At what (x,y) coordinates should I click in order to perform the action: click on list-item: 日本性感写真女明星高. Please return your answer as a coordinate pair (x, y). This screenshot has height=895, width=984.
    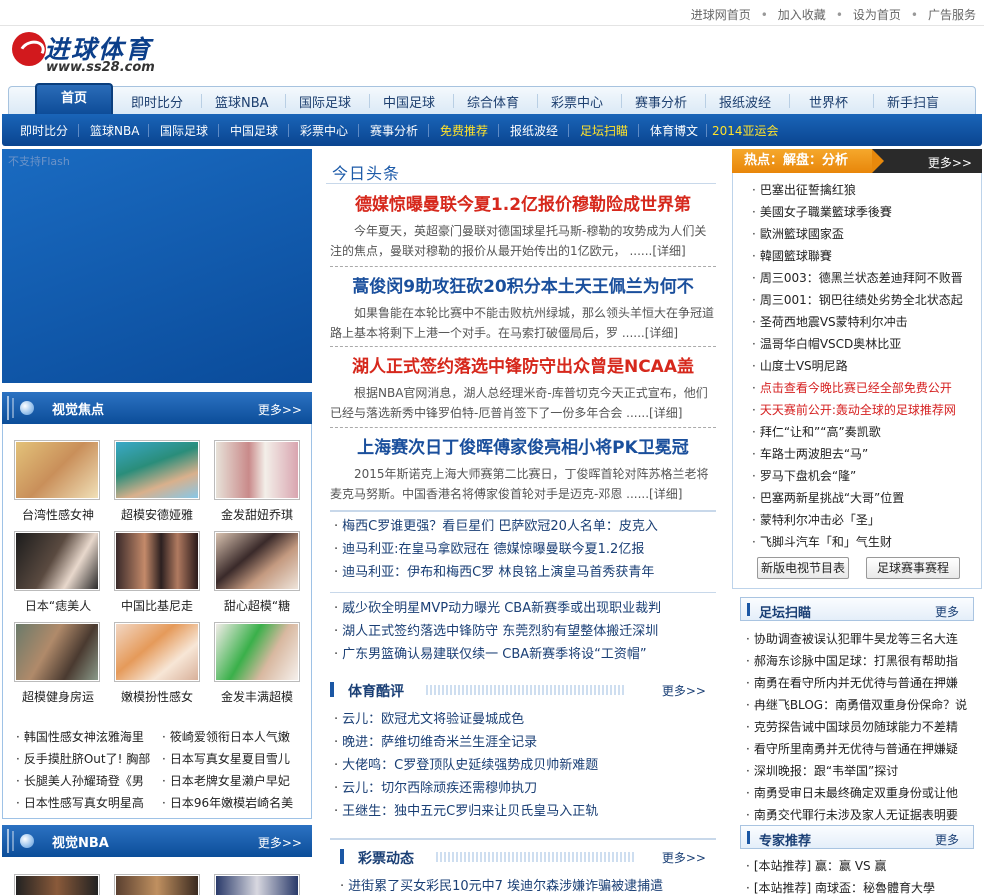
    Looking at the image, I should click on (86, 803).